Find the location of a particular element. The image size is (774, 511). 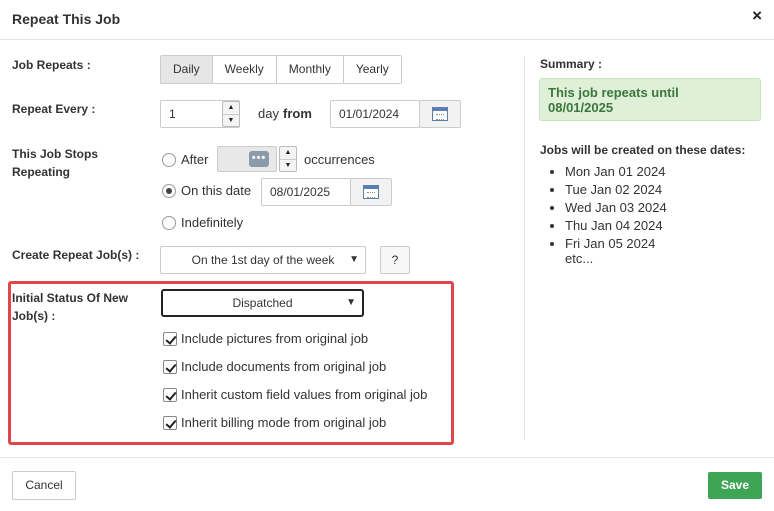

stop-on-date-radio is located at coordinates (169, 191).